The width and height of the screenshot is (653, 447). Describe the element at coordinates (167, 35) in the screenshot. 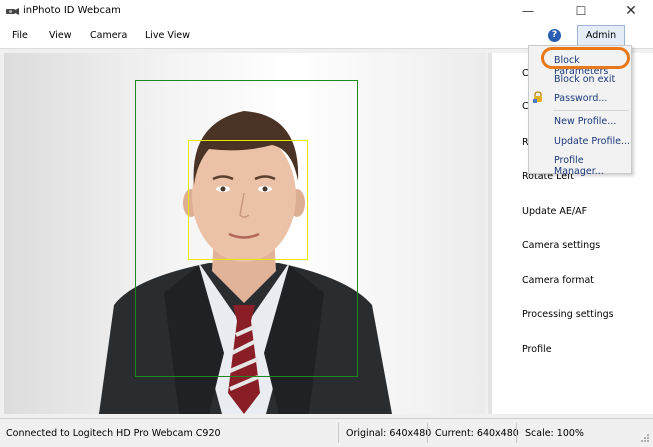

I see `menu-live-view: Live View` at that location.